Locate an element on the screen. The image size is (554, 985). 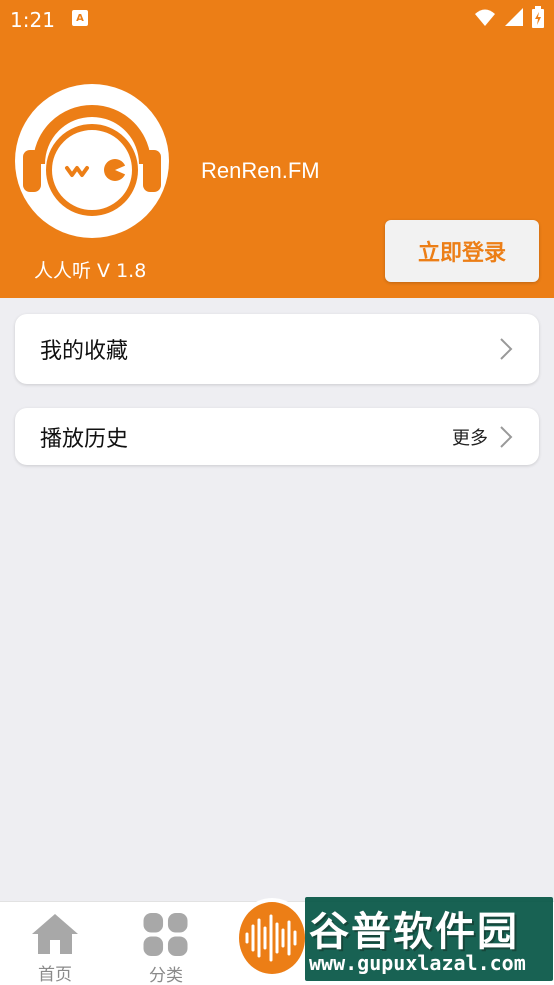
avatar is located at coordinates (92, 161).